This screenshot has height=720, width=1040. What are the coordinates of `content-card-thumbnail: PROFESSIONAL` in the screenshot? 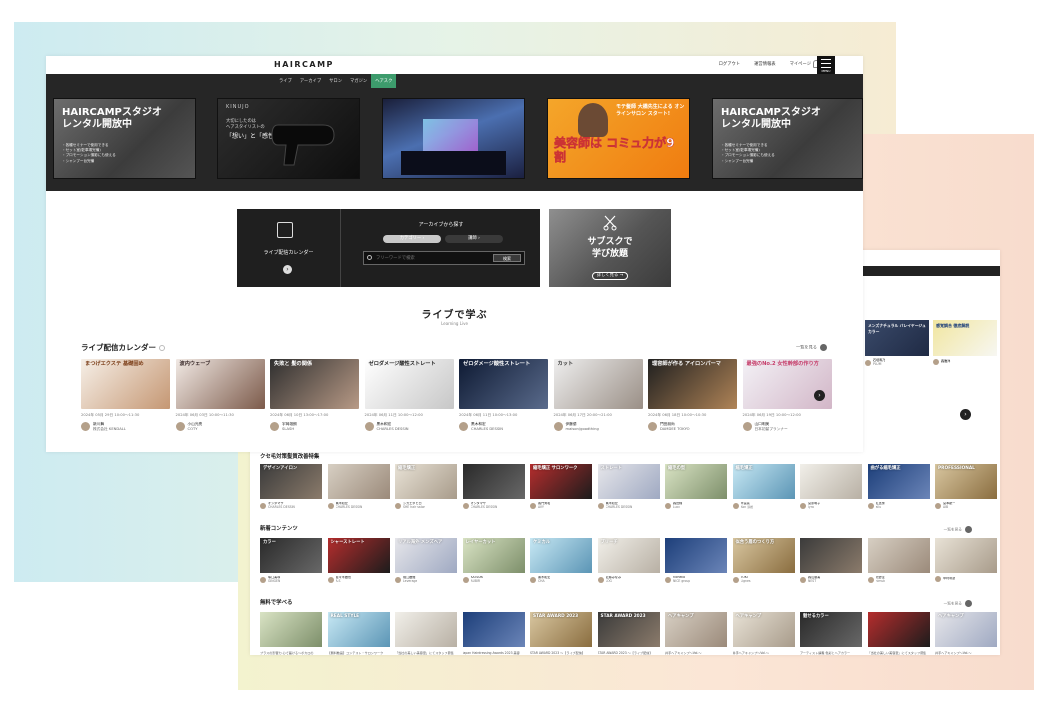 It's located at (966, 481).